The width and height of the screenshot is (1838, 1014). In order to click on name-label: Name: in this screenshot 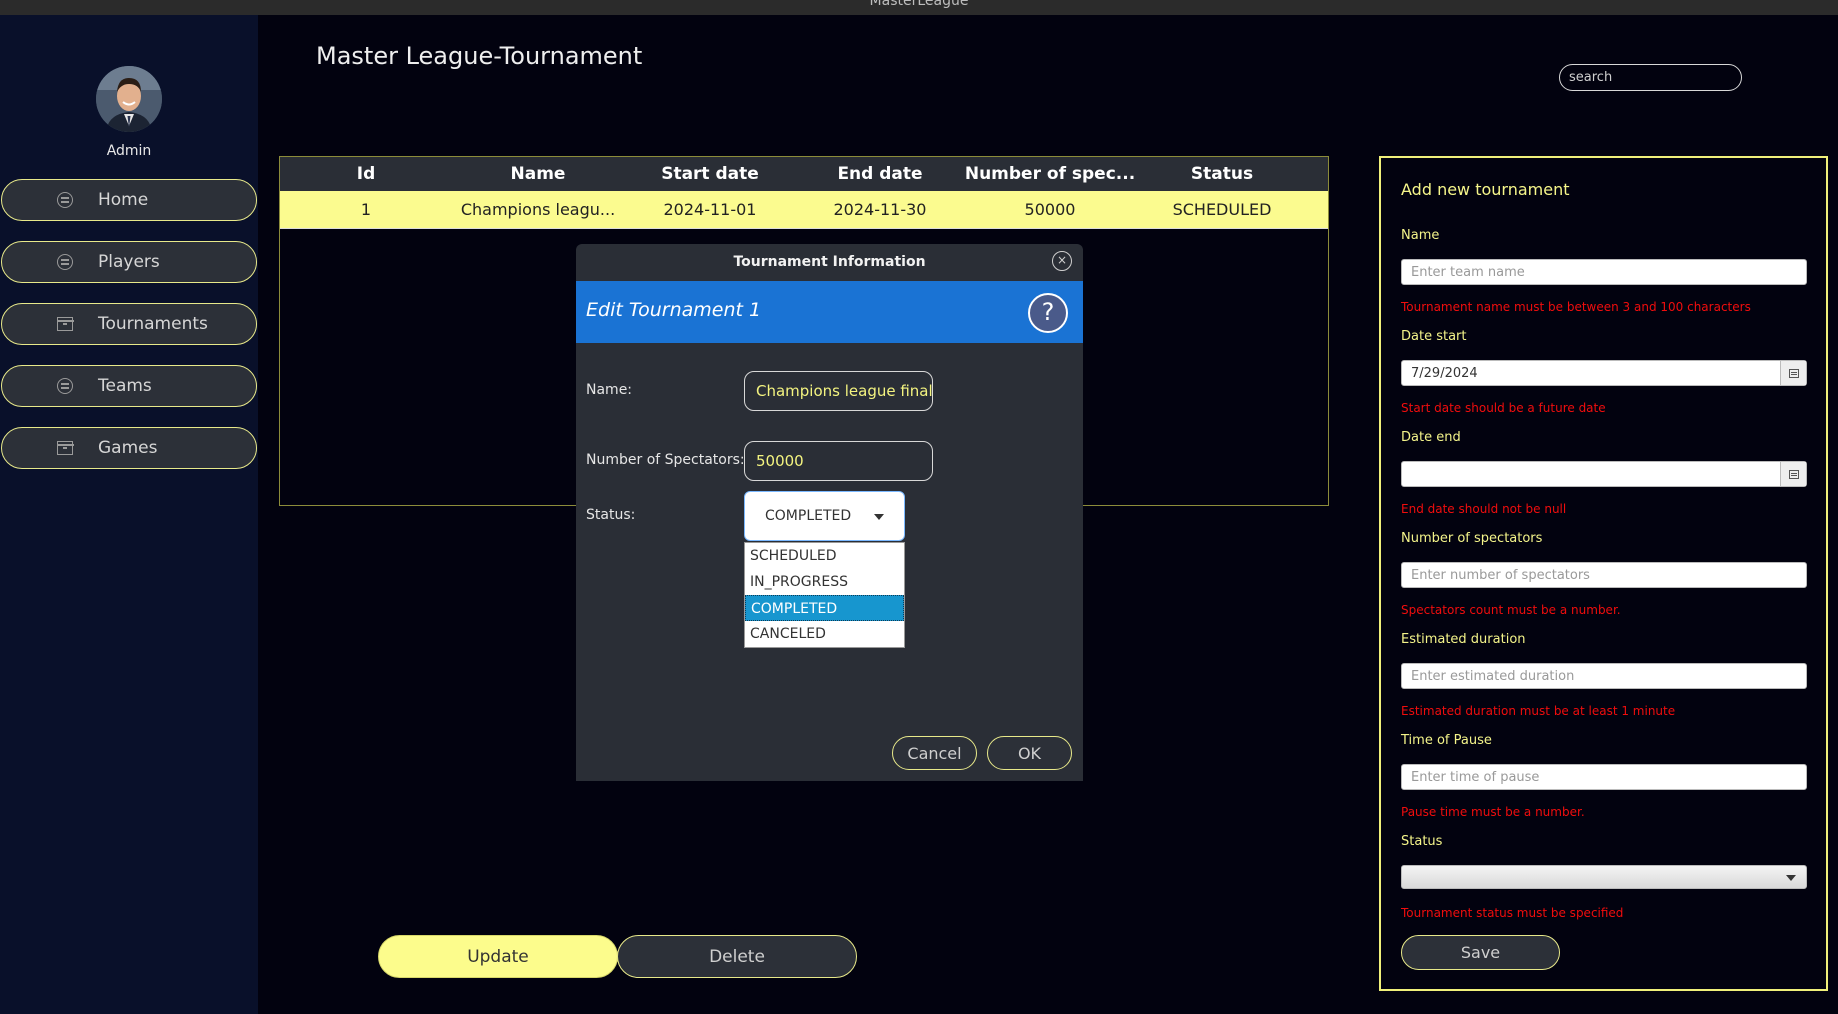, I will do `click(609, 390)`.